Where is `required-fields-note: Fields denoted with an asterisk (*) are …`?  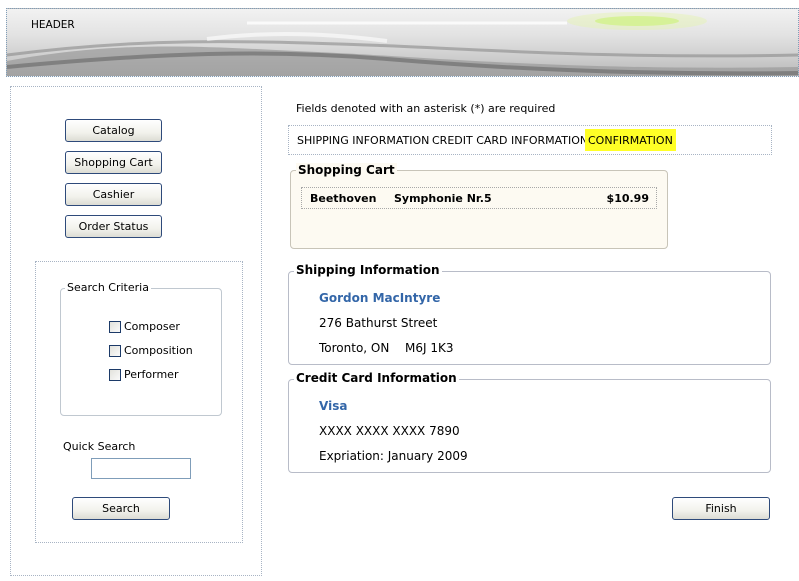 required-fields-note: Fields denoted with an asterisk (*) are … is located at coordinates (426, 108).